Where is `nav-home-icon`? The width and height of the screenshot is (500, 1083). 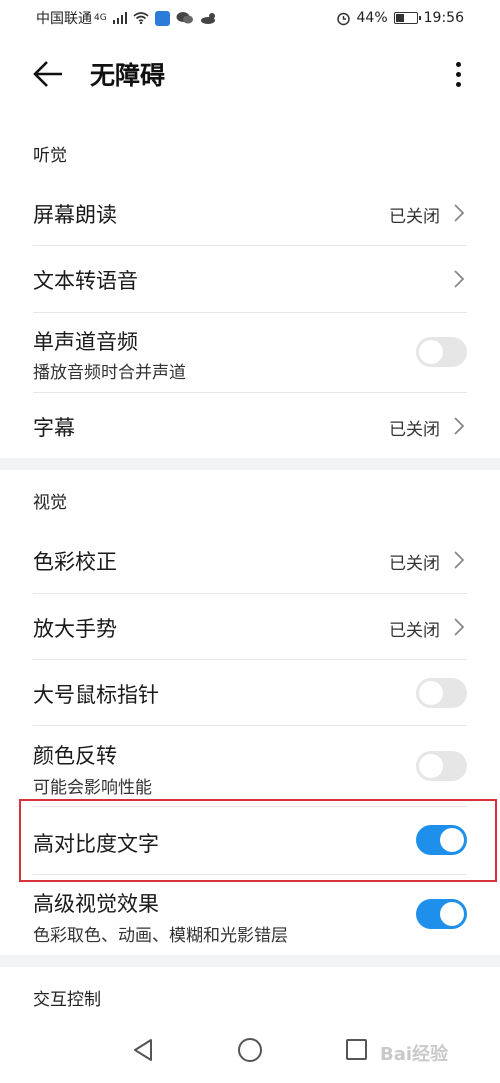
nav-home-icon is located at coordinates (250, 1050).